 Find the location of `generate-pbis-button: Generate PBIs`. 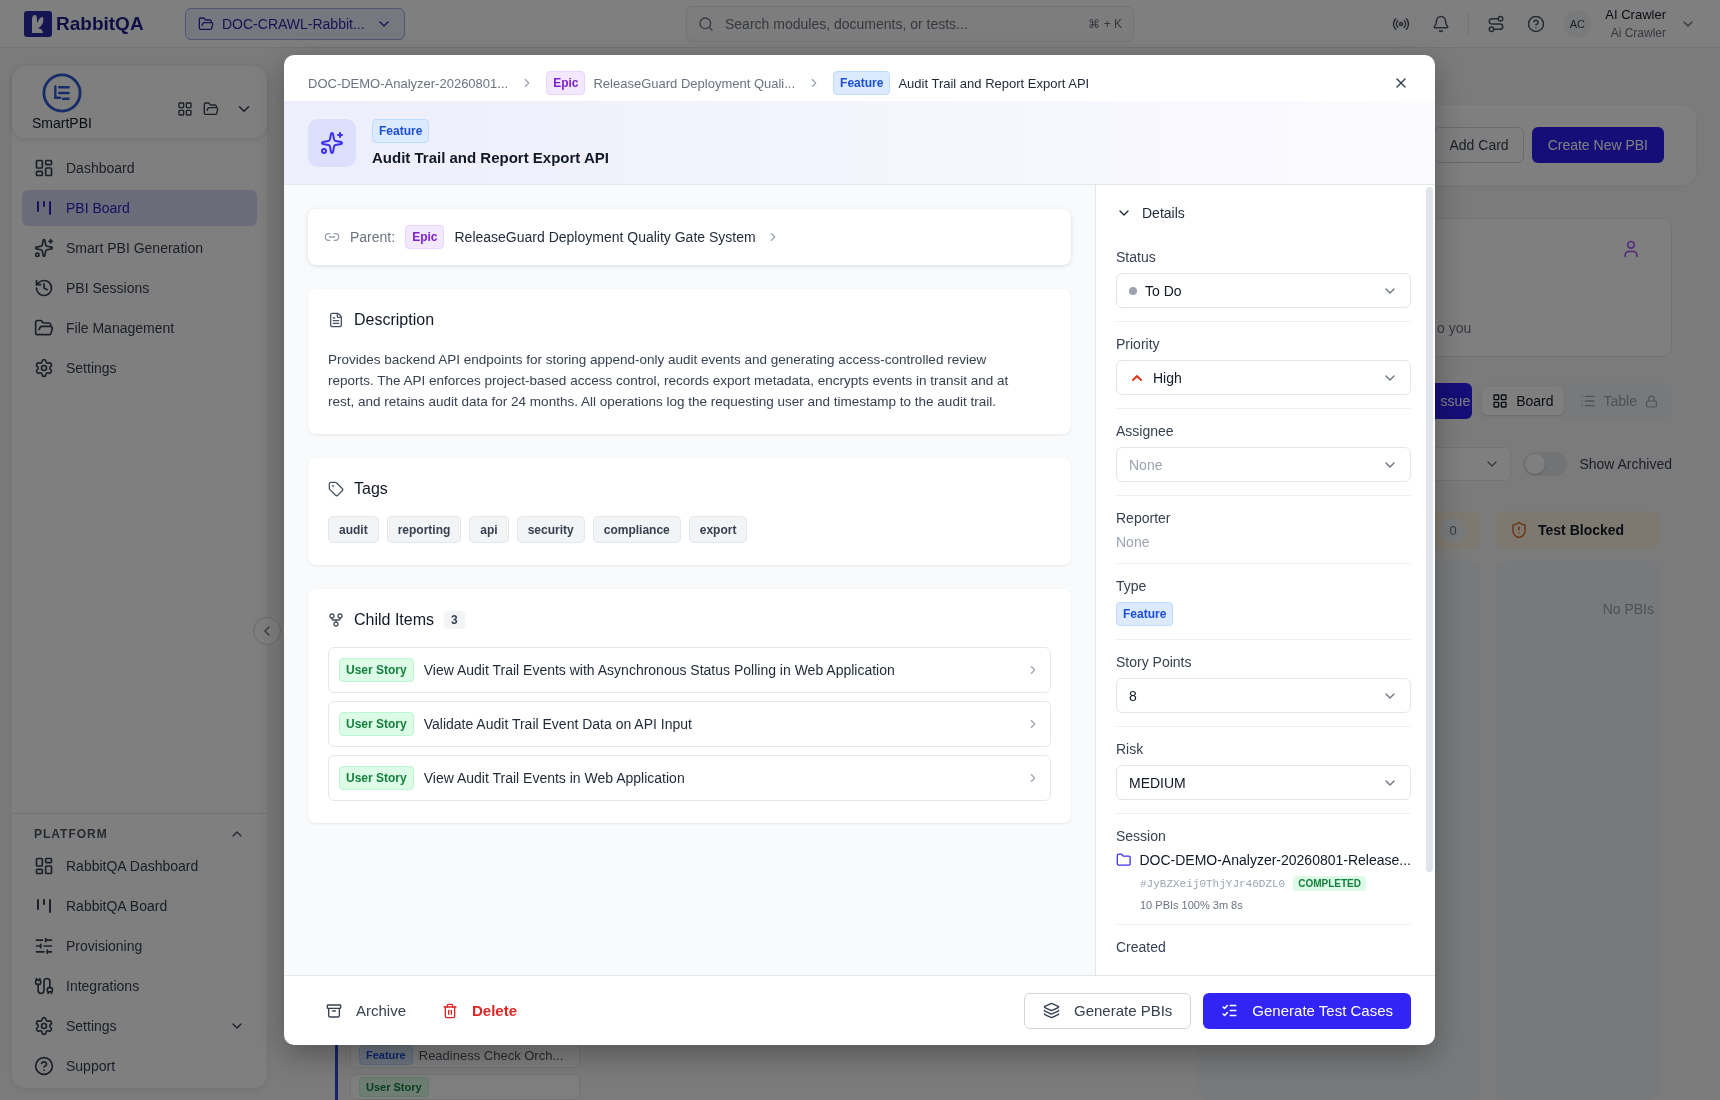

generate-pbis-button: Generate PBIs is located at coordinates (1107, 1010).